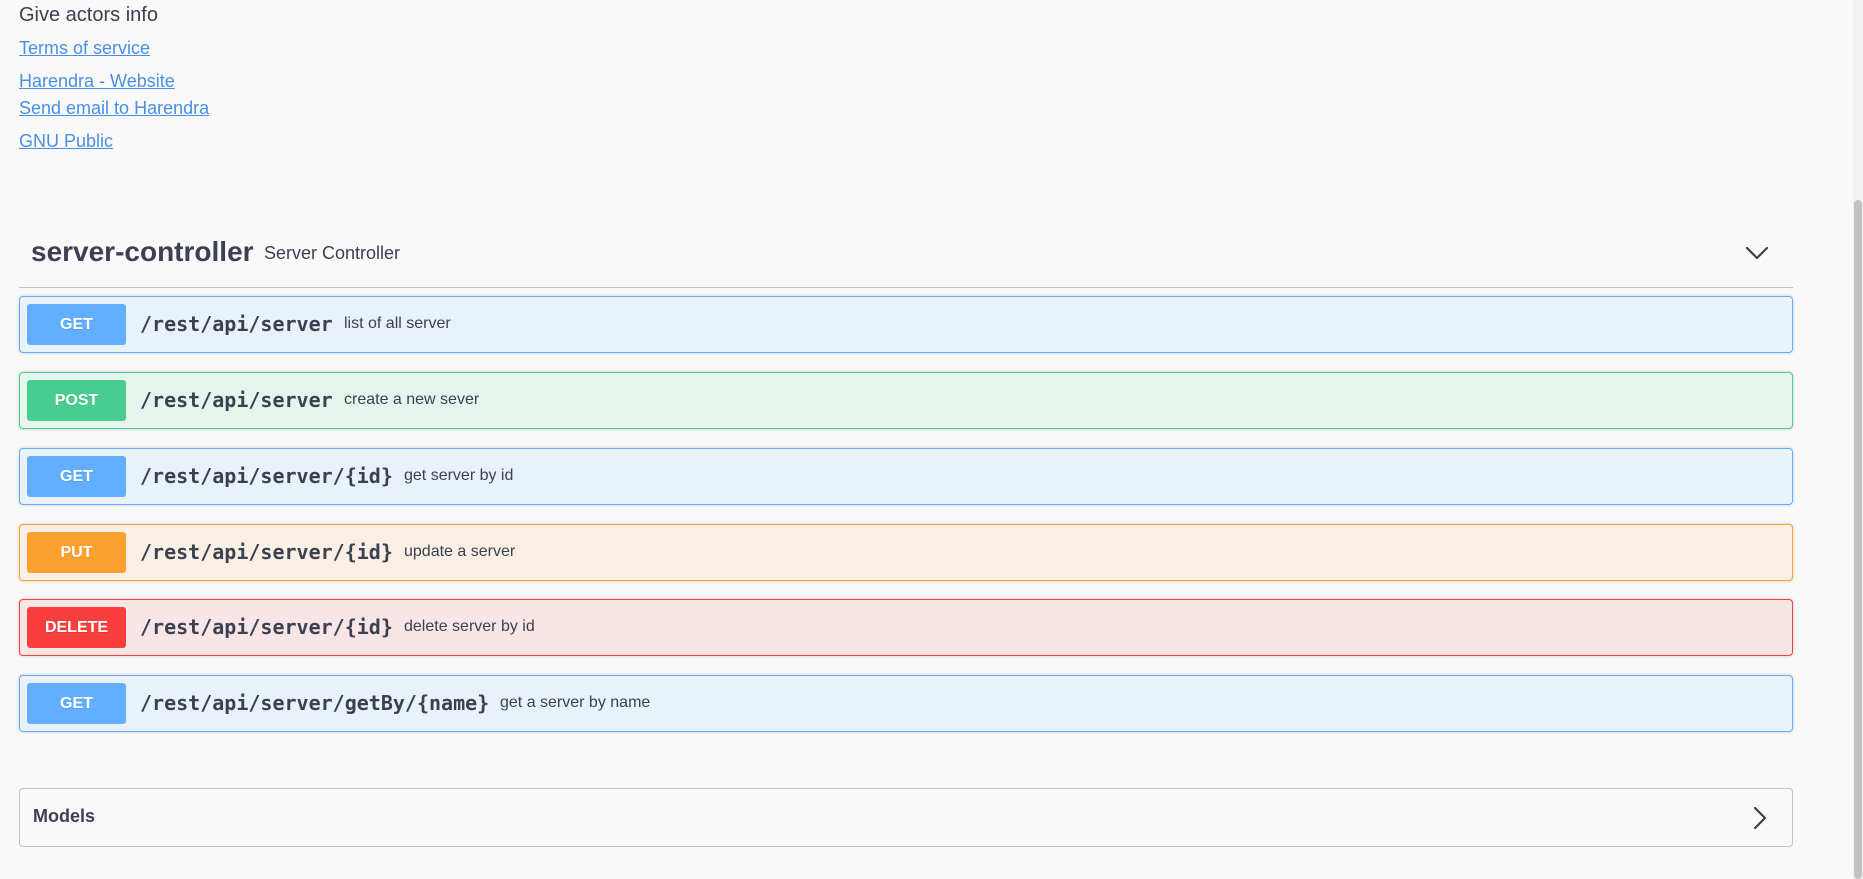 This screenshot has height=879, width=1863. Describe the element at coordinates (1757, 253) in the screenshot. I see `chevron-down-icon` at that location.